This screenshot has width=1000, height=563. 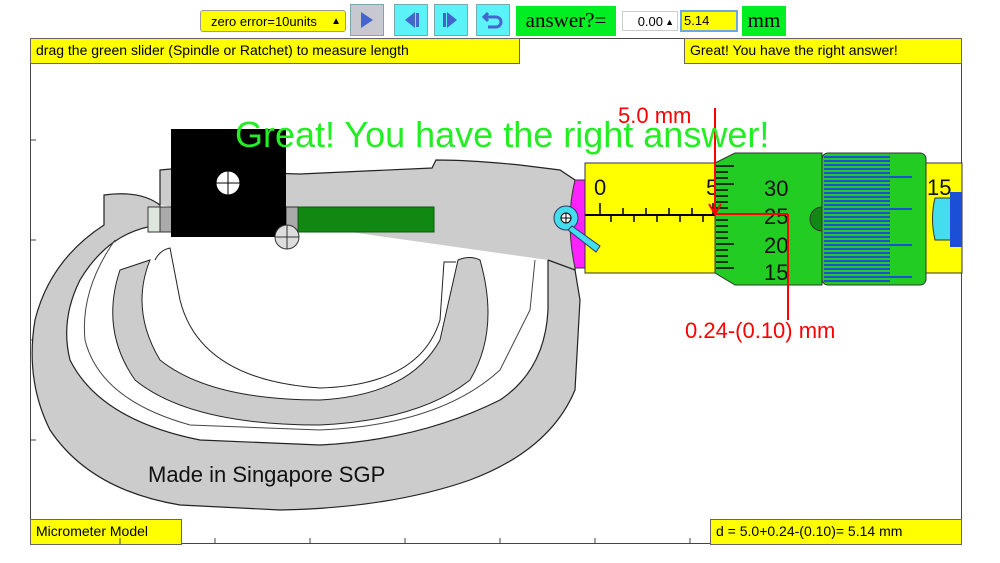 I want to click on frame-opening, so click(x=305, y=318).